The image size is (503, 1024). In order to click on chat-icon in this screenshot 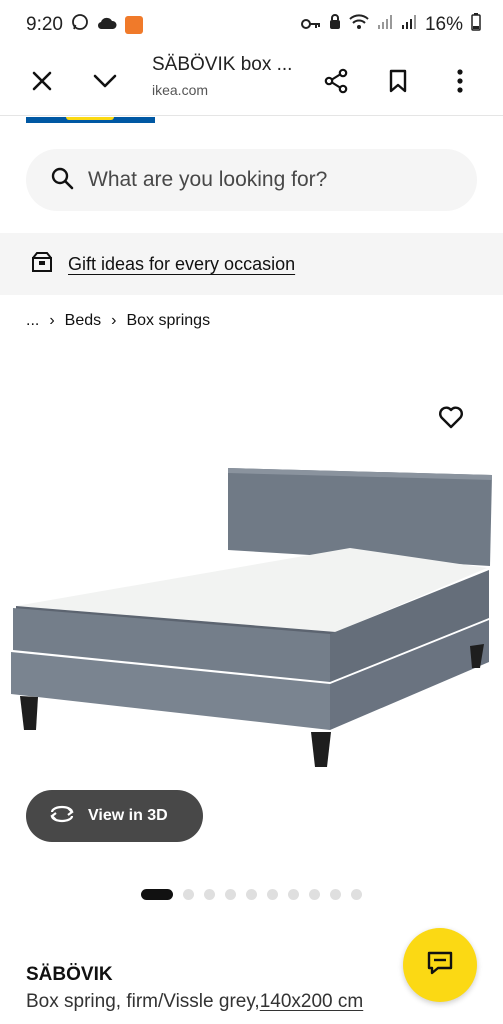, I will do `click(440, 965)`.